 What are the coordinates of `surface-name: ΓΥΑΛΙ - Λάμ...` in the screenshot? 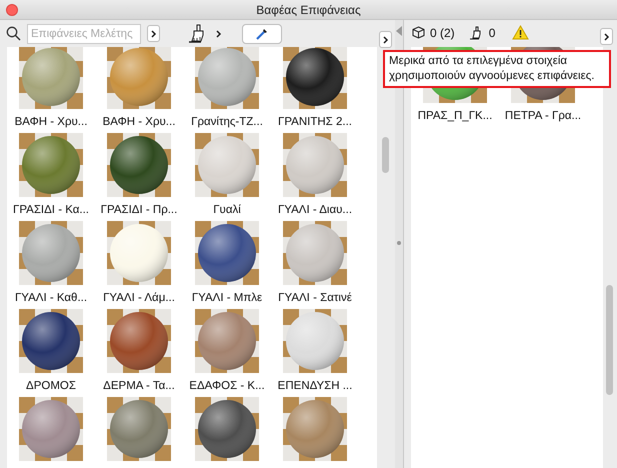 It's located at (139, 298).